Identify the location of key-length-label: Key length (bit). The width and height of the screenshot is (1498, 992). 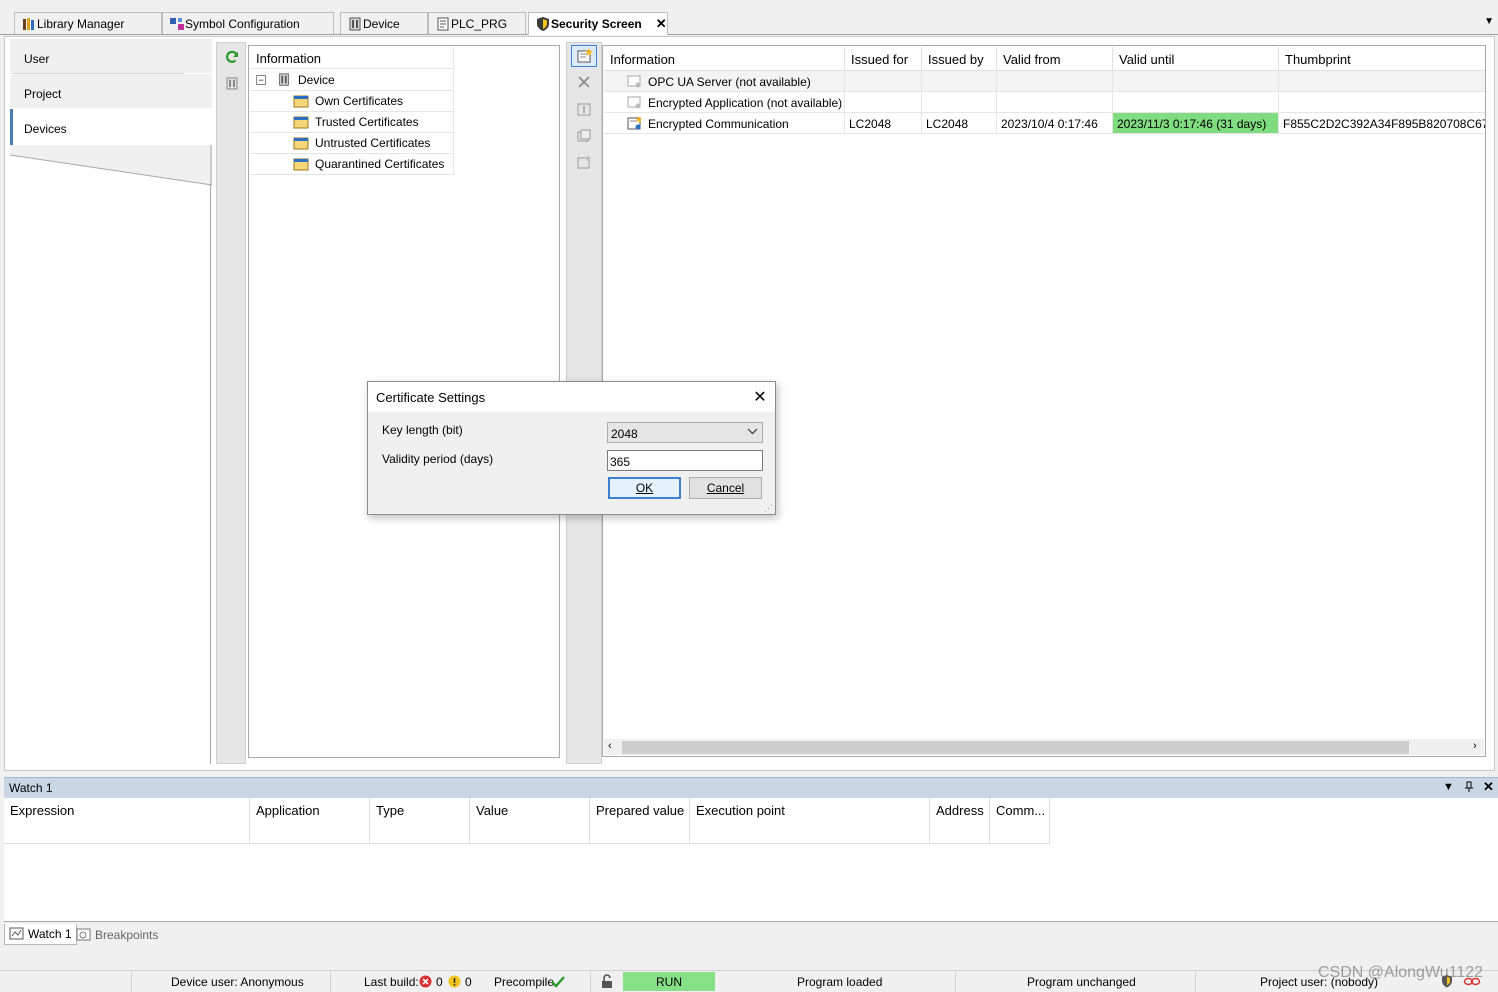
(422, 430).